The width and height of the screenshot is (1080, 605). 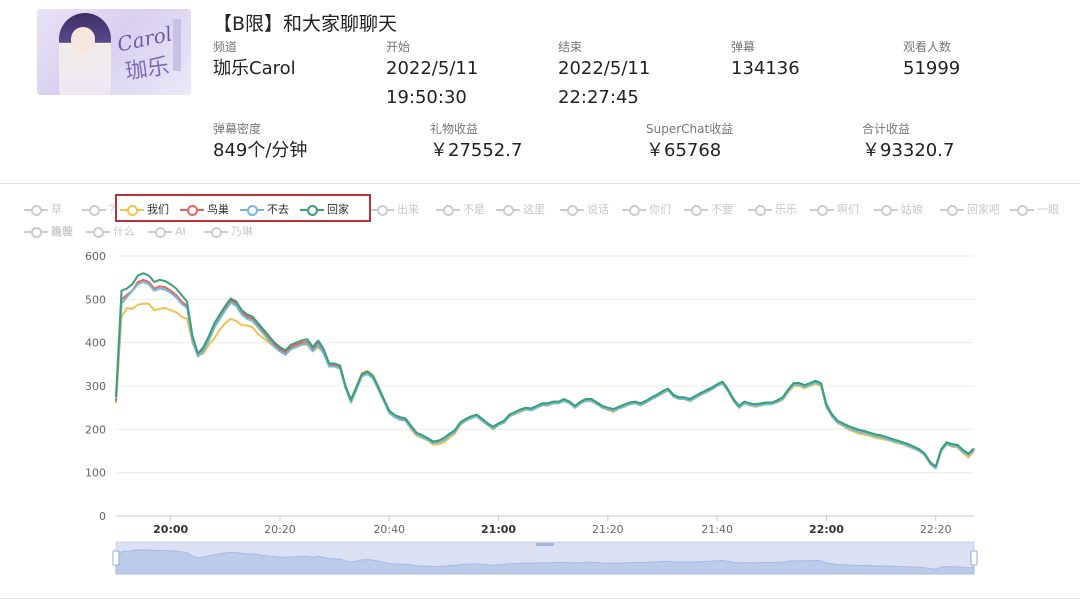 I want to click on field-value: ￥27552.7, so click(x=476, y=150).